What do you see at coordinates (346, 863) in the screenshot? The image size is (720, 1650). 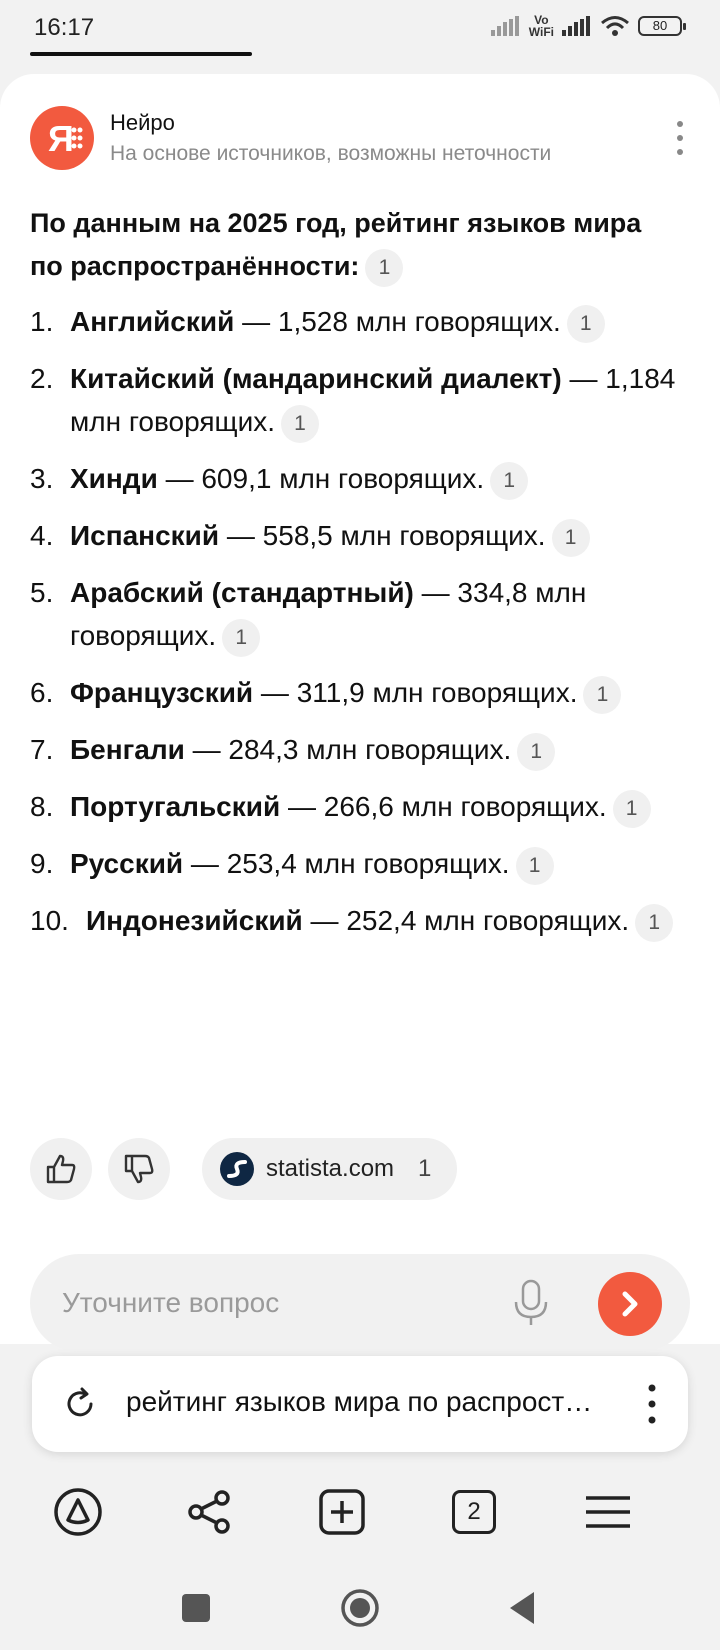 I see `speaker-count: — 253,4 млн говорящих.` at bounding box center [346, 863].